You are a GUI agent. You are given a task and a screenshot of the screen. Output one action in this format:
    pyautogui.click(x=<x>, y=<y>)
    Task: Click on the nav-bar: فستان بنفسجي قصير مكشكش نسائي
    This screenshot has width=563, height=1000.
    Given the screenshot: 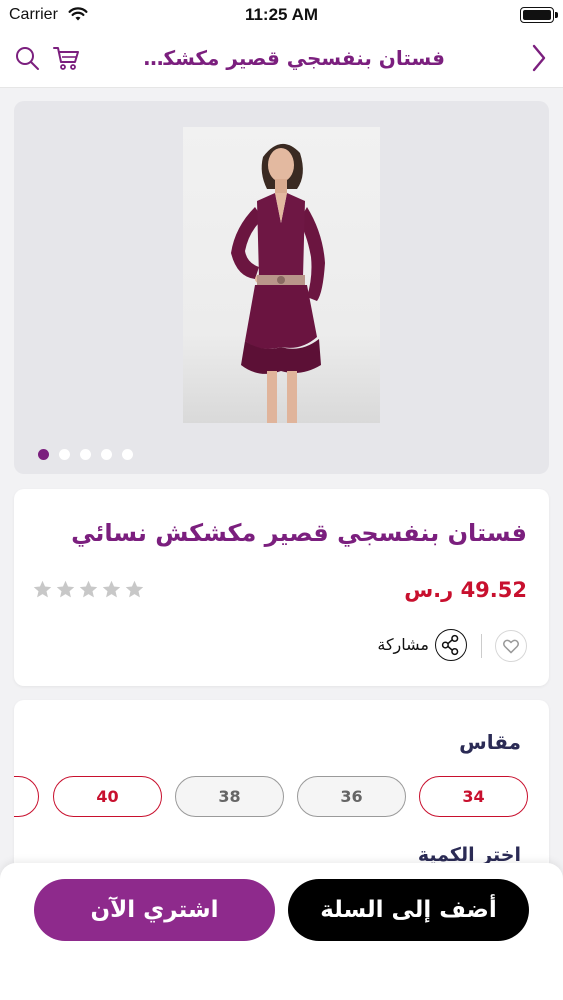 What is the action you would take?
    pyautogui.click(x=281, y=60)
    